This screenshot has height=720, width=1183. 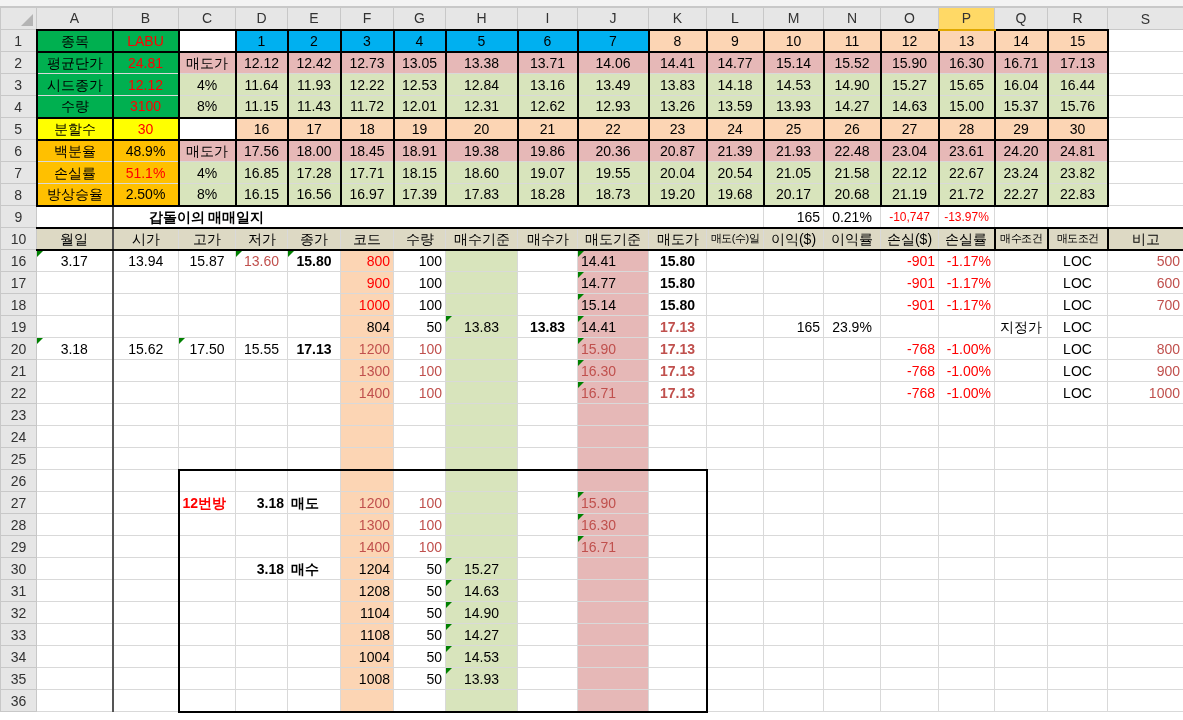 What do you see at coordinates (547, 18) in the screenshot?
I see `column-header: I` at bounding box center [547, 18].